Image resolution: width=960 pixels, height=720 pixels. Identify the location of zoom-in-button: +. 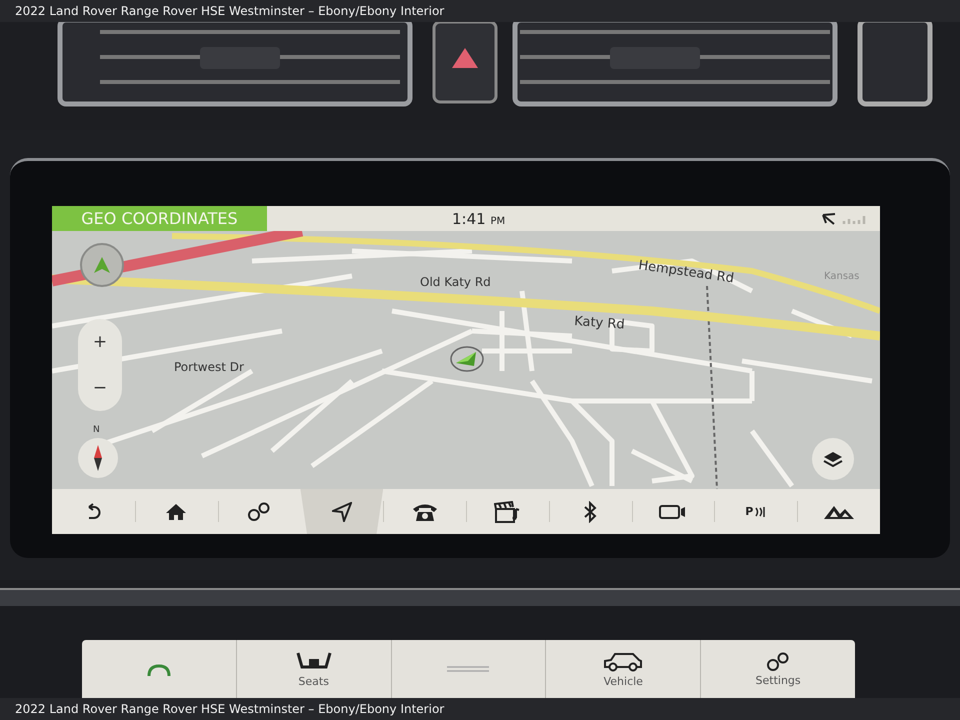
(100, 342).